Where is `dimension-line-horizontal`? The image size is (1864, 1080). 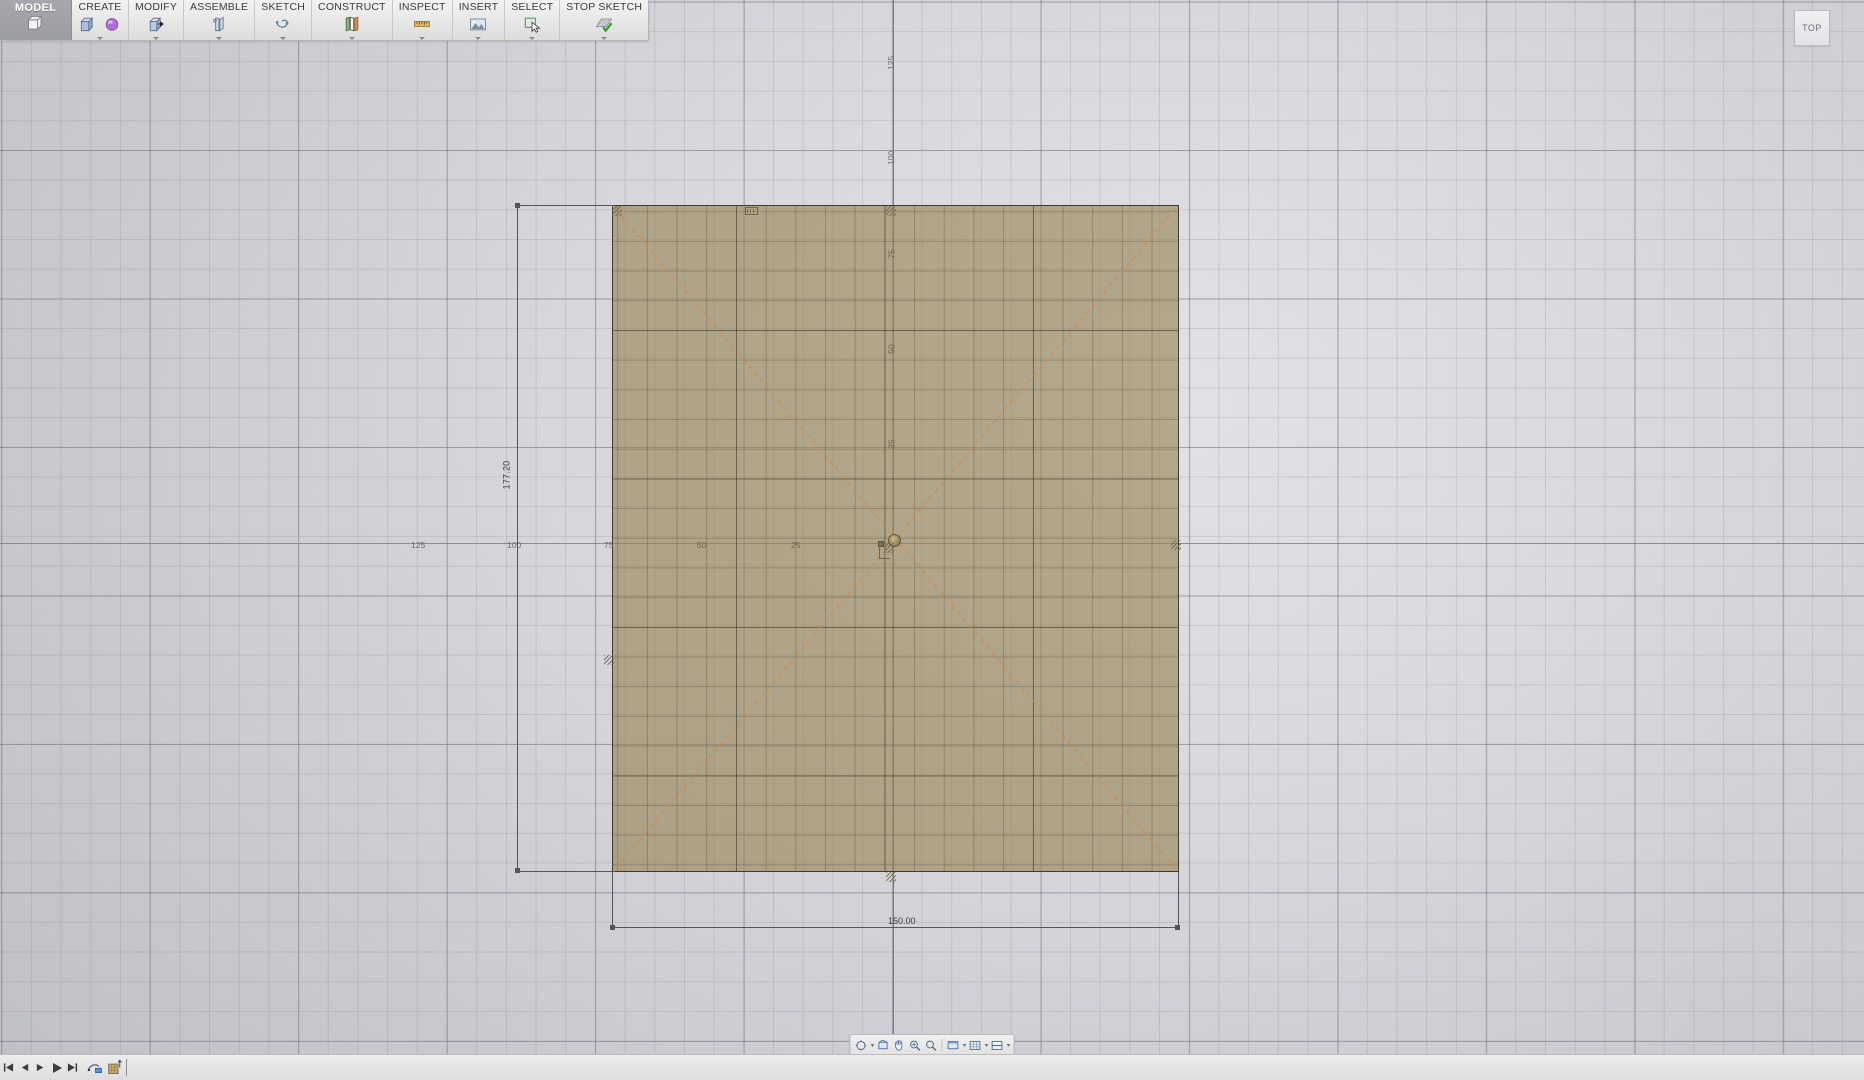
dimension-line-horizontal is located at coordinates (895, 927).